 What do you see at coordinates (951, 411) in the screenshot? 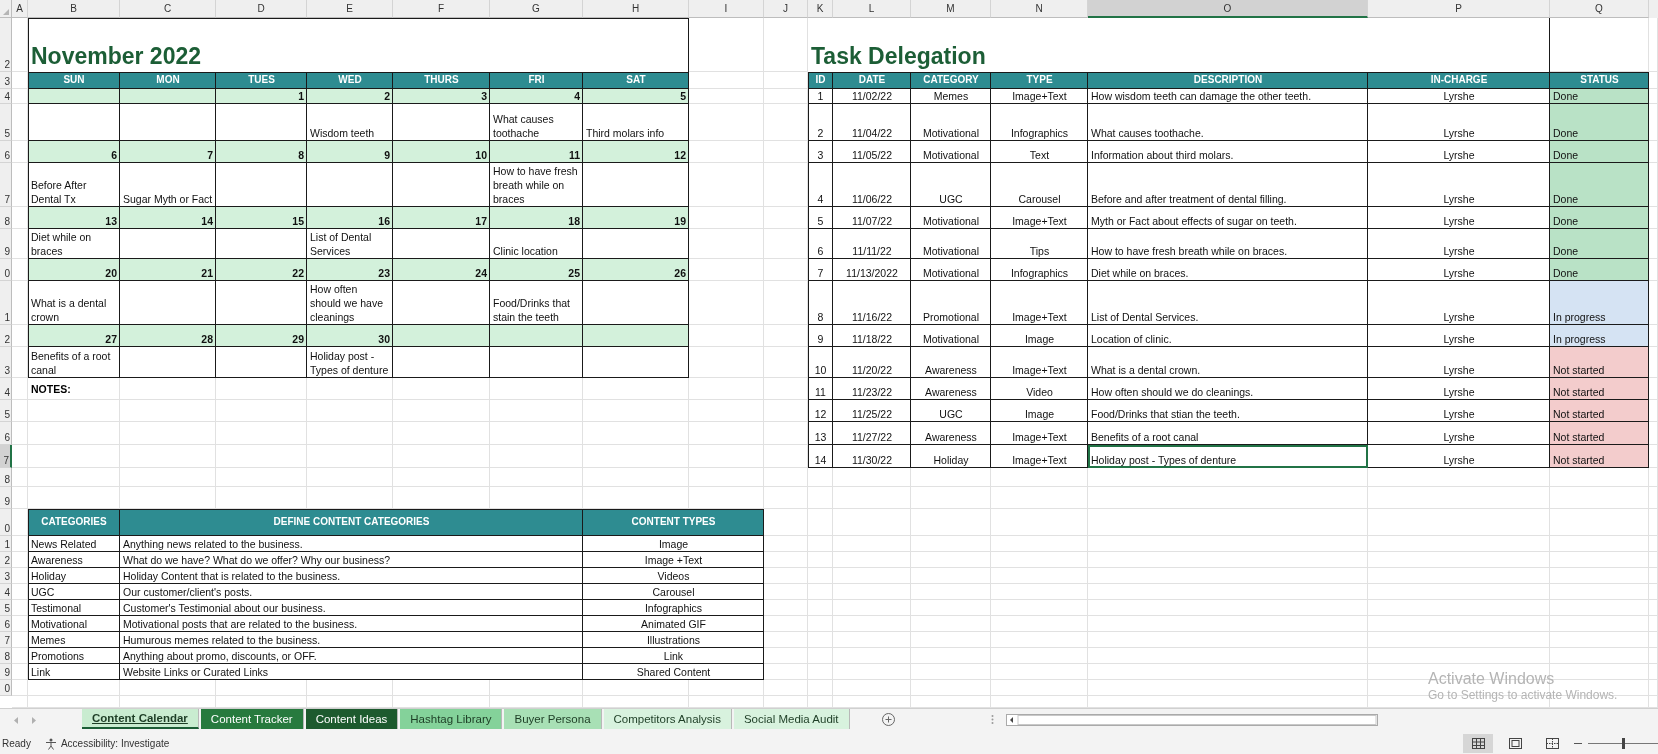
I see `table-cell: UGC` at bounding box center [951, 411].